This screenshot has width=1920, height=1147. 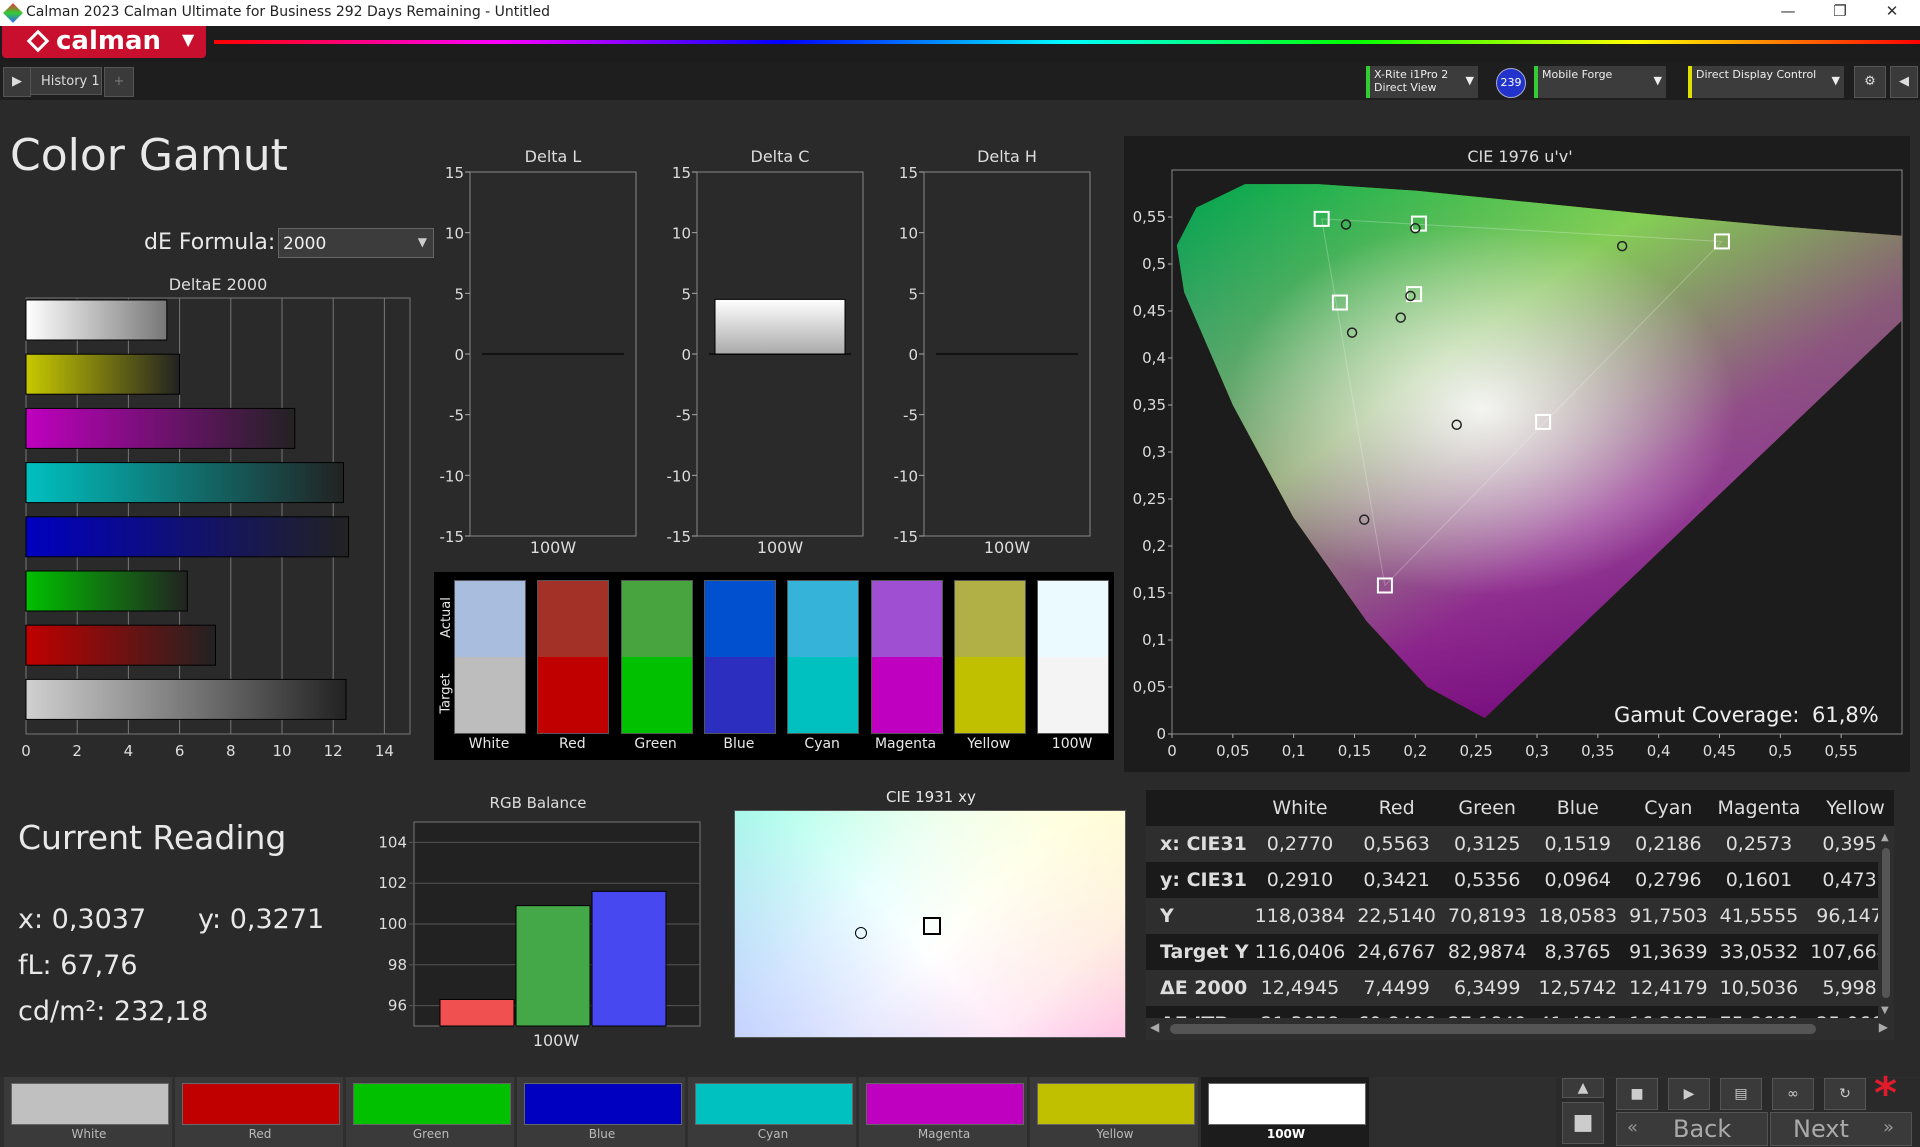 I want to click on delta-chart-title: Delta C, so click(x=780, y=156).